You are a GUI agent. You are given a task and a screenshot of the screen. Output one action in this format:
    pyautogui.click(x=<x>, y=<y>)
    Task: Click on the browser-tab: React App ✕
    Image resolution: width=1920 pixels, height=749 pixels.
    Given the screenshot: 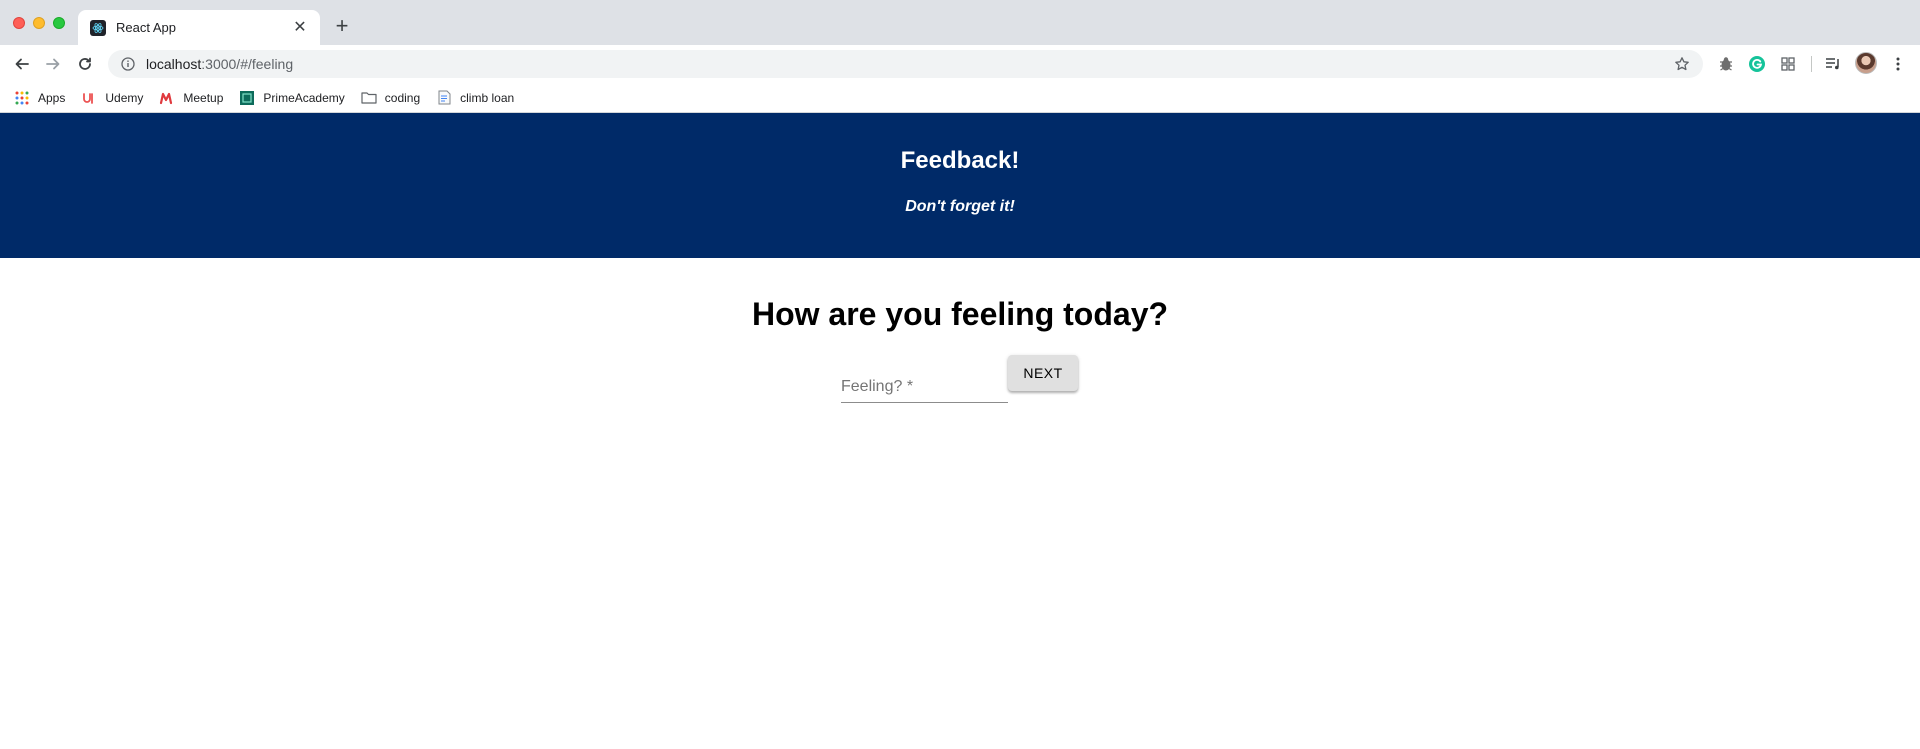 What is the action you would take?
    pyautogui.click(x=199, y=27)
    